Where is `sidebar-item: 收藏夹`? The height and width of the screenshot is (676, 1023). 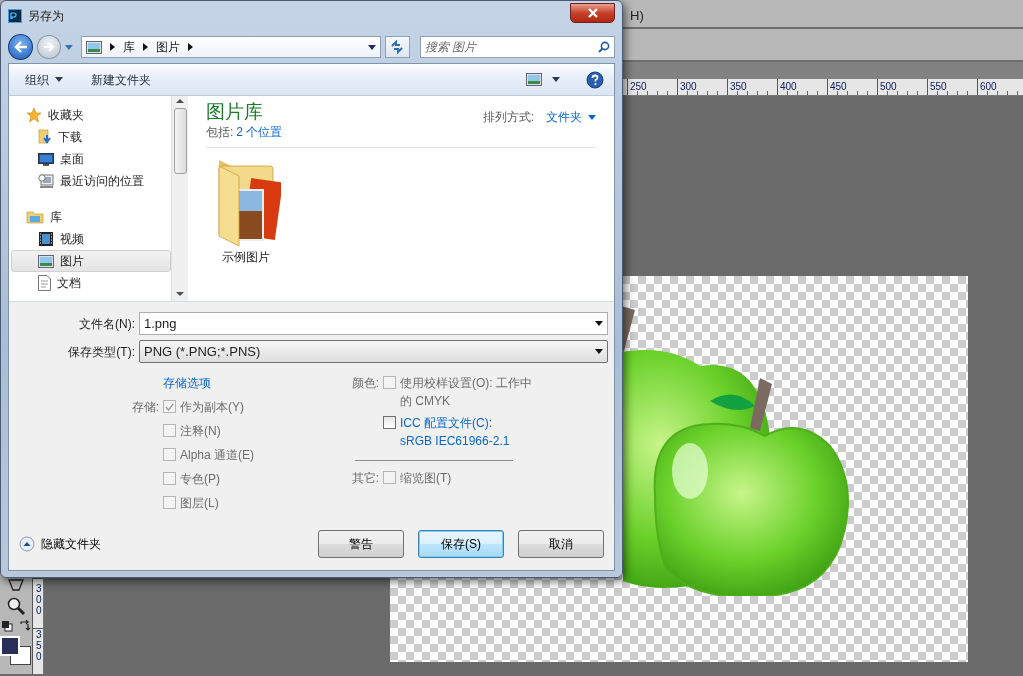 sidebar-item: 收藏夹 is located at coordinates (91, 115).